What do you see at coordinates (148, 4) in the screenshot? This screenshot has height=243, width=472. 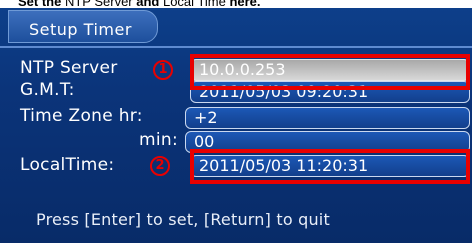 I see `caption-part-3: and` at bounding box center [148, 4].